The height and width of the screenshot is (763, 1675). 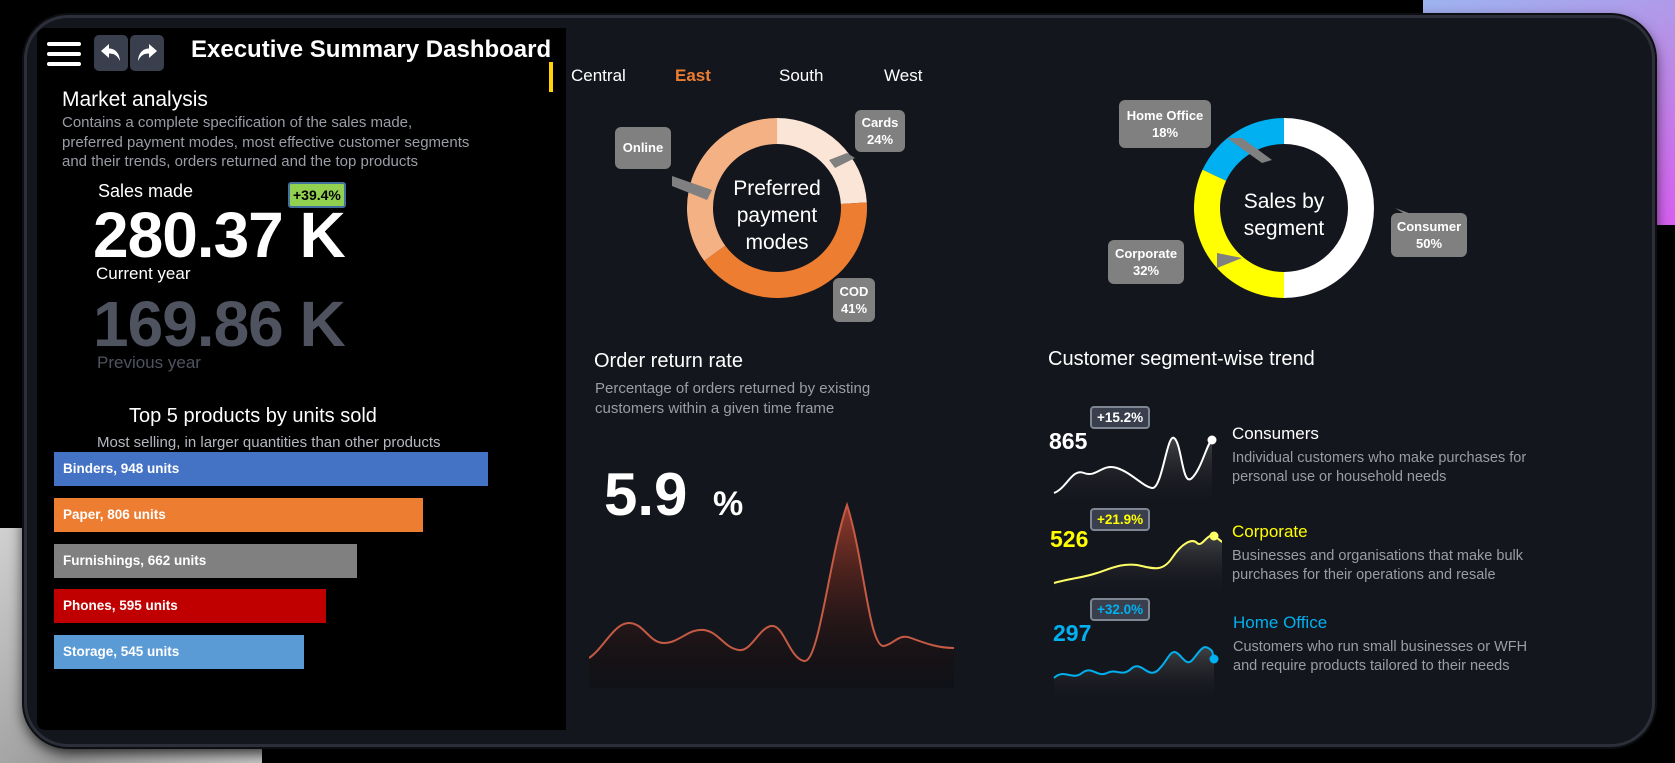 I want to click on market-analysis-title: Market analysis, so click(x=135, y=99).